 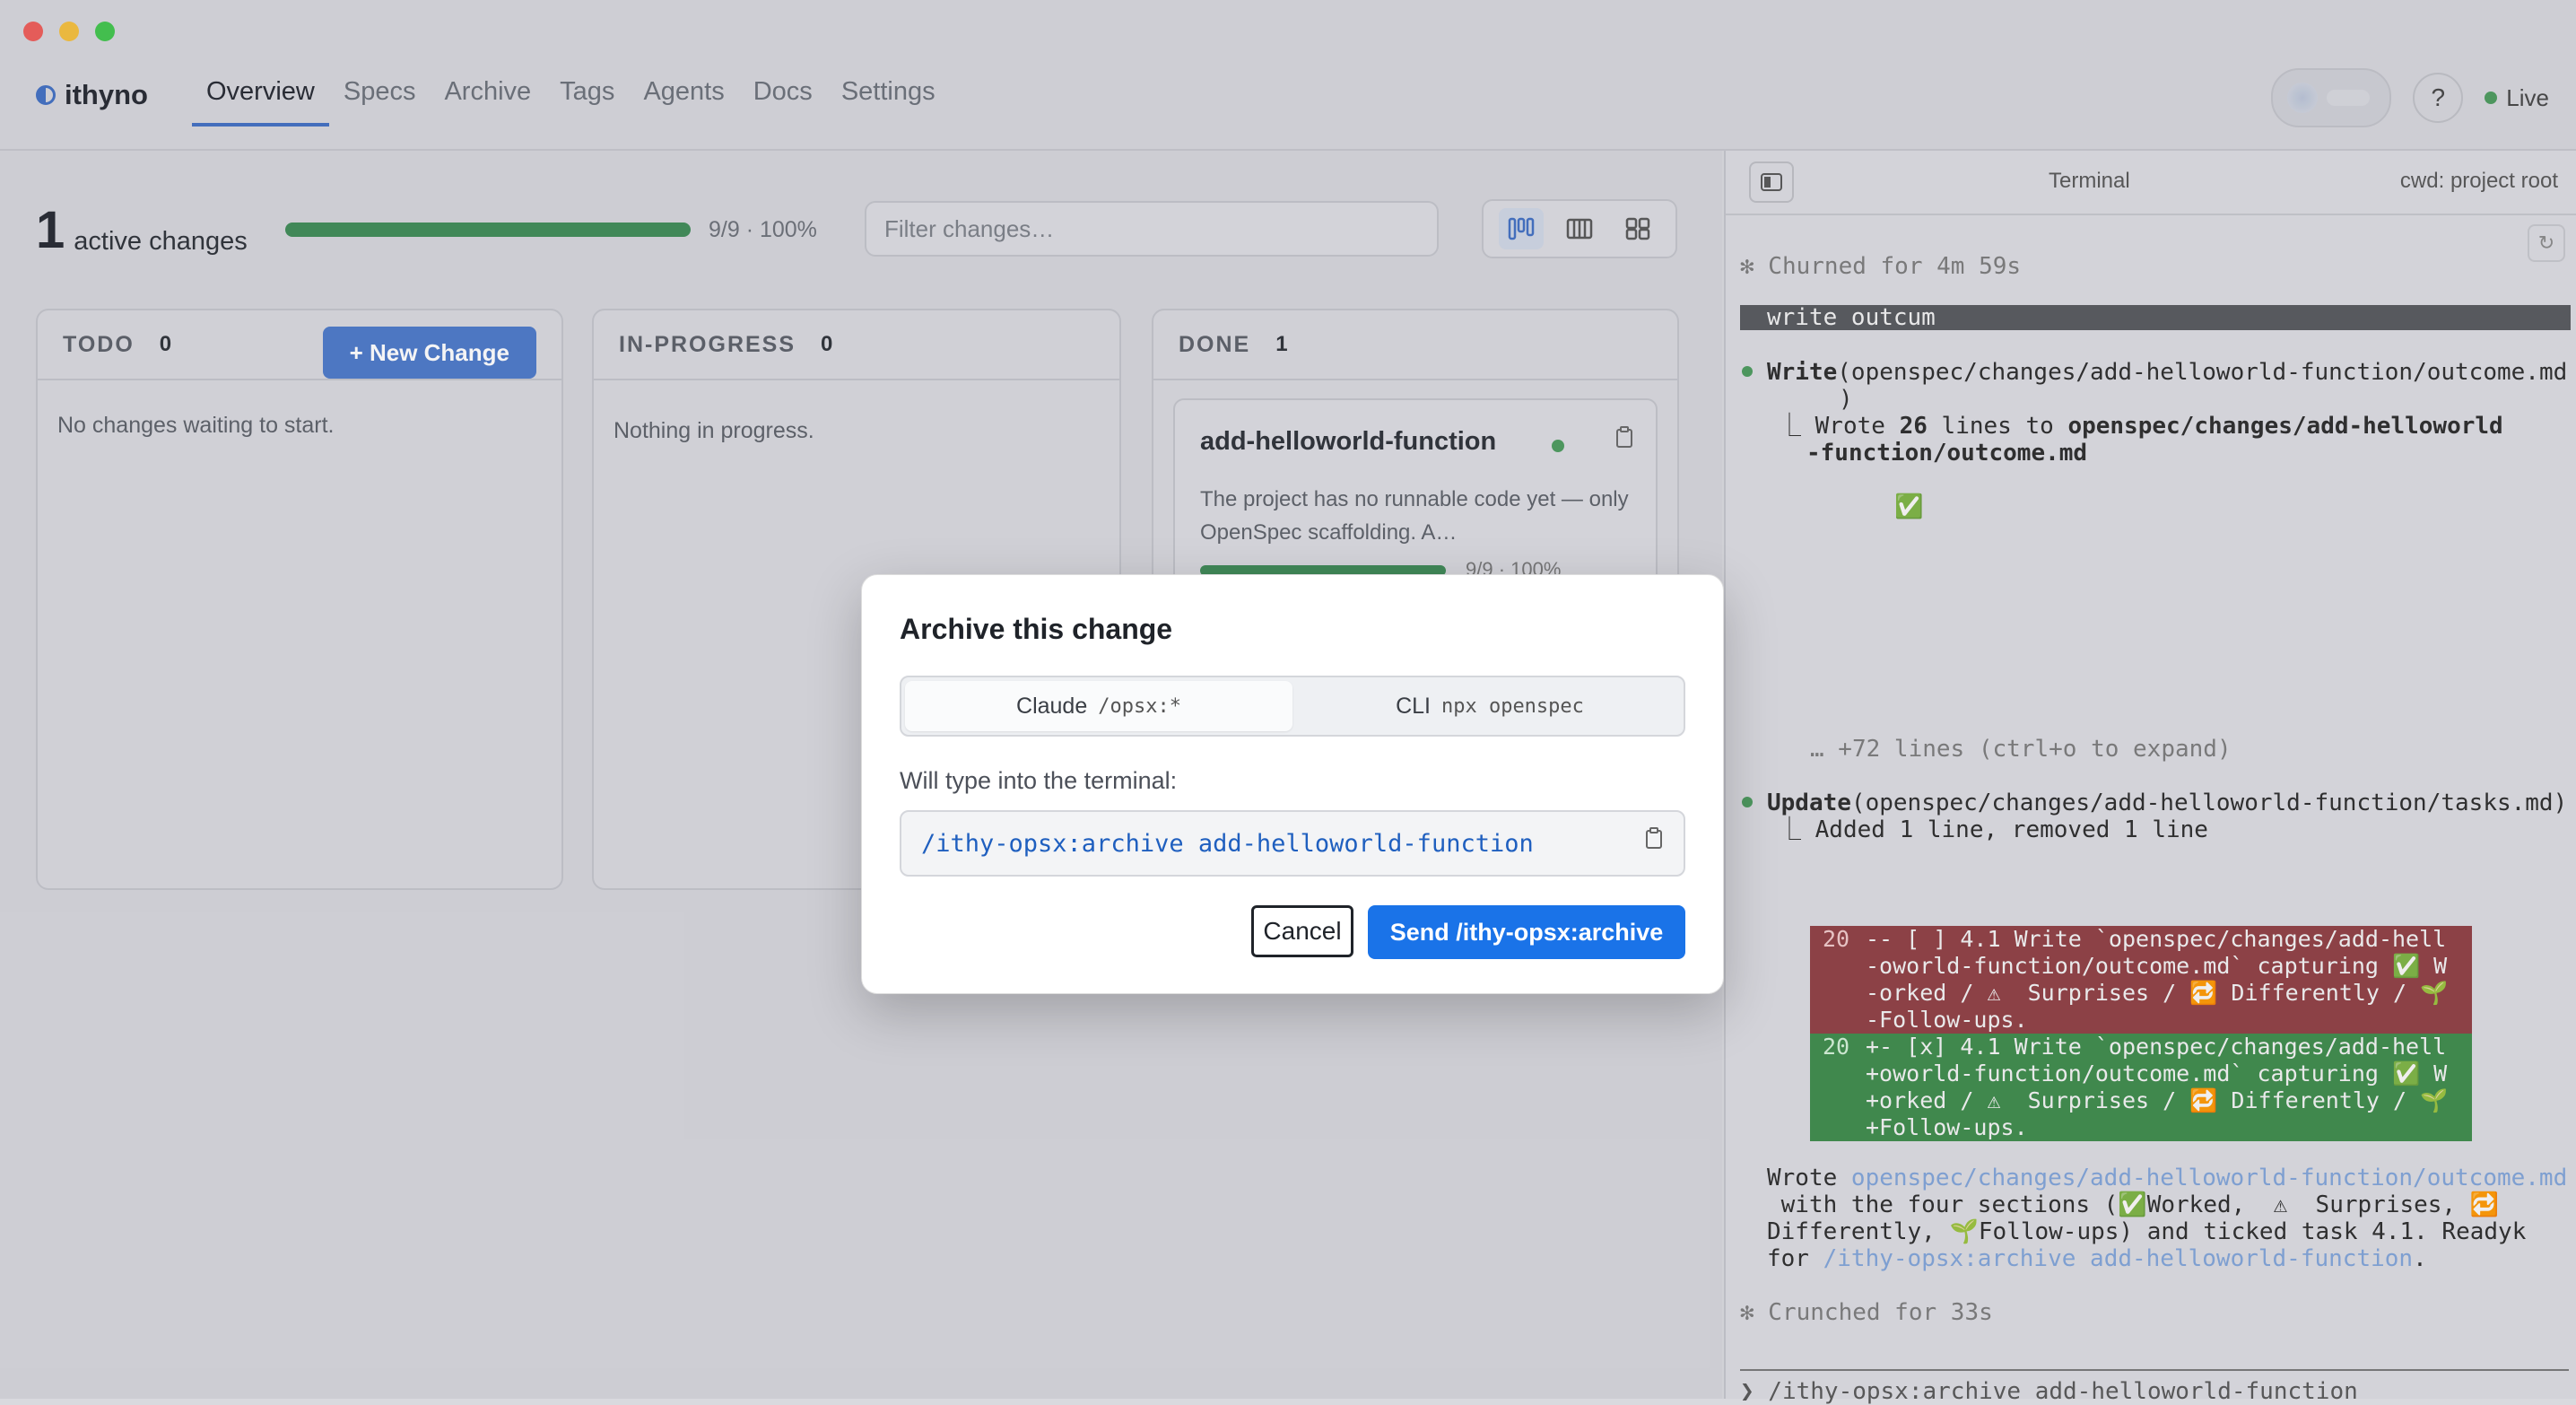 I want to click on tab-label: CLI, so click(x=1413, y=706).